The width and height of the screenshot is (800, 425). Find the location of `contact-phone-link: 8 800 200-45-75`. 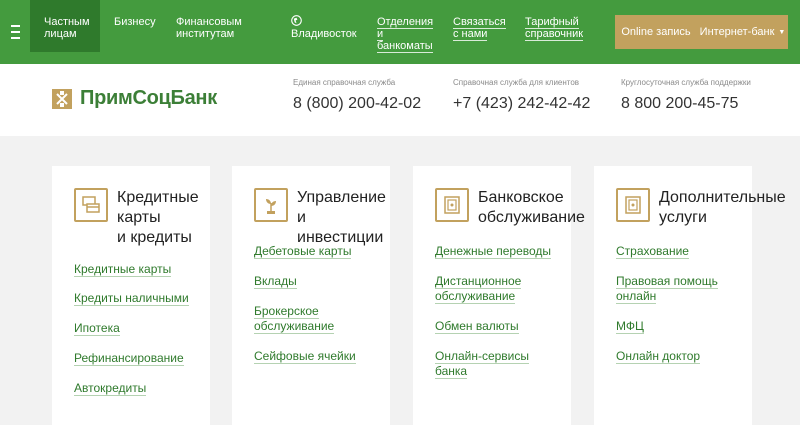

contact-phone-link: 8 800 200-45-75 is located at coordinates (686, 104).